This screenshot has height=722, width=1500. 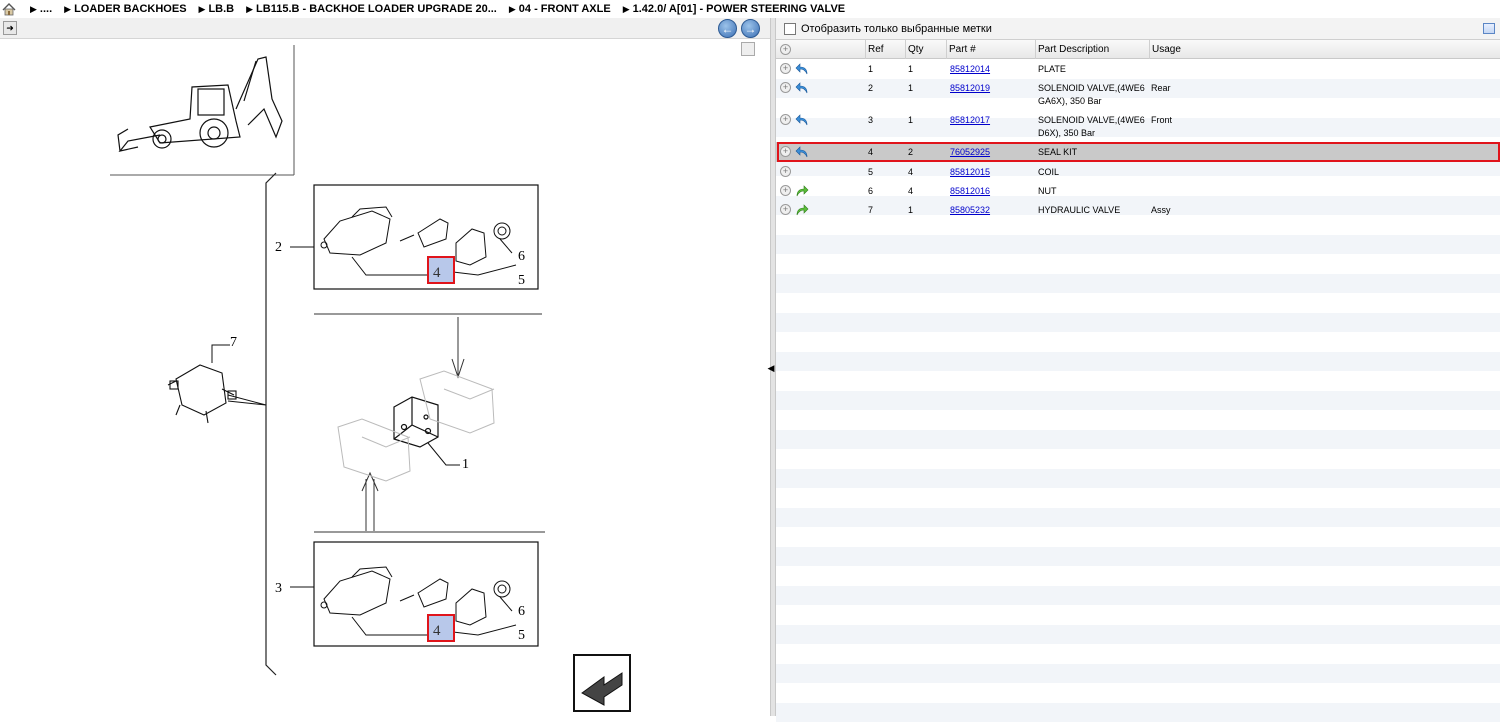 What do you see at coordinates (885, 49) in the screenshot?
I see `column-ref: Ref` at bounding box center [885, 49].